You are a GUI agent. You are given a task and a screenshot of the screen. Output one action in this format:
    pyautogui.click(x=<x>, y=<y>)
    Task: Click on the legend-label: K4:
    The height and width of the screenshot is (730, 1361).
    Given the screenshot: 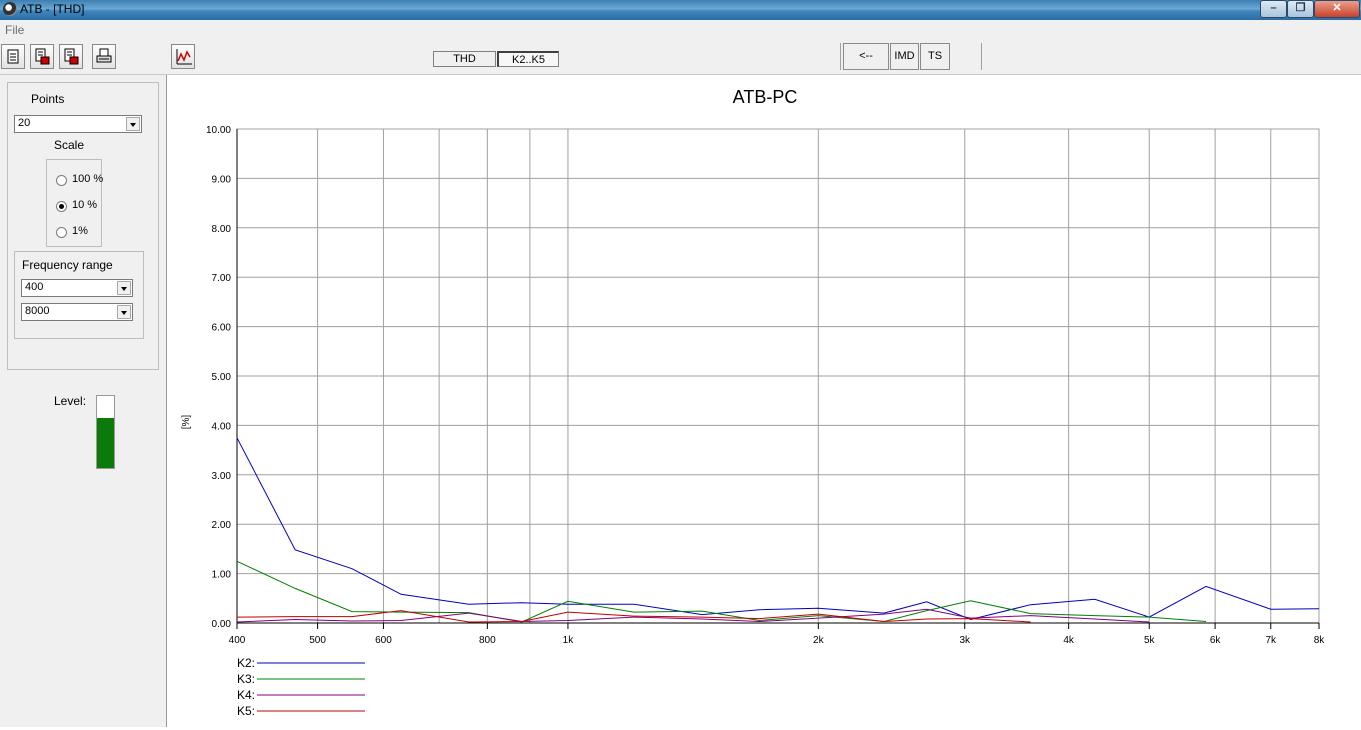 What is the action you would take?
    pyautogui.click(x=246, y=695)
    